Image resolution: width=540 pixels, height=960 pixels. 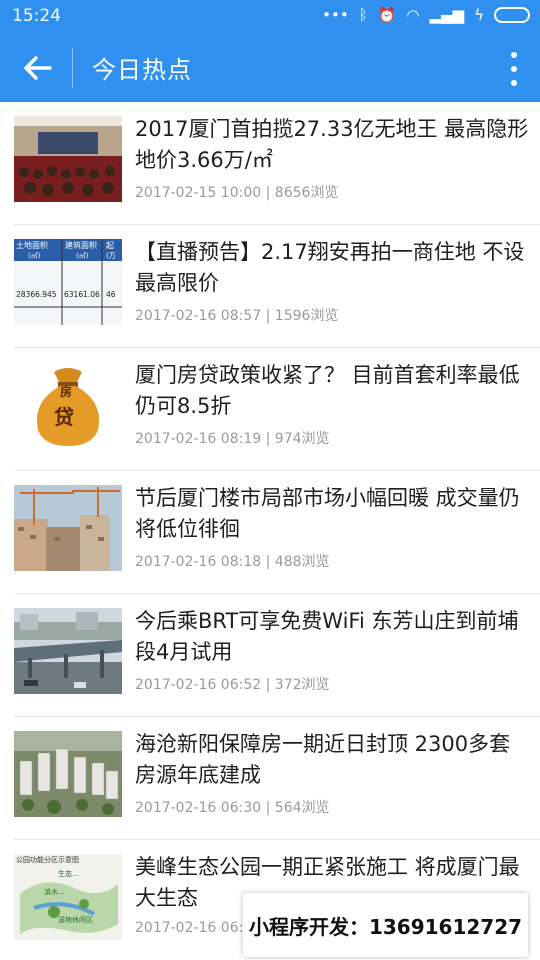 What do you see at coordinates (142, 70) in the screenshot?
I see `page-title: 今日热点` at bounding box center [142, 70].